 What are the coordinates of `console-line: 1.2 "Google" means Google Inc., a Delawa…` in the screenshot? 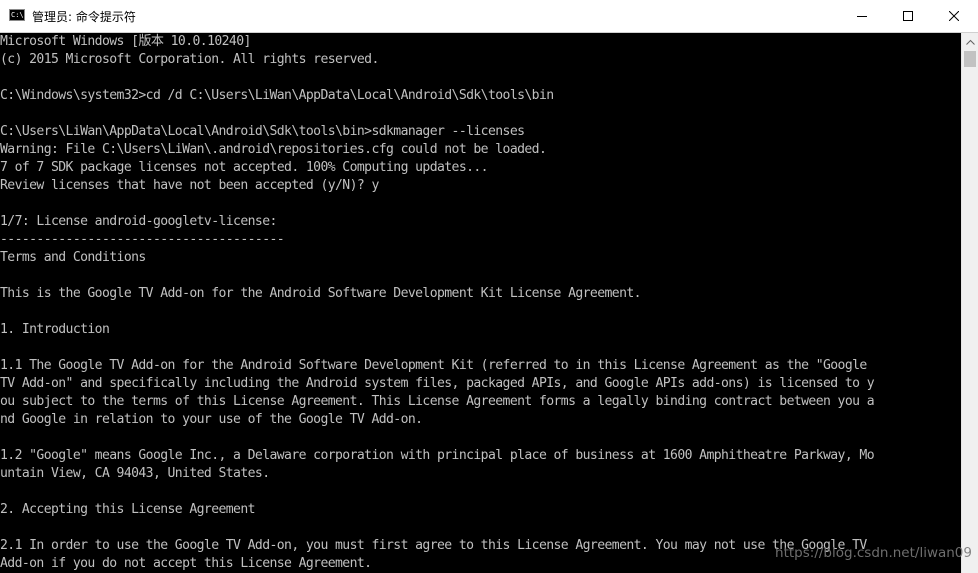 It's located at (437, 455).